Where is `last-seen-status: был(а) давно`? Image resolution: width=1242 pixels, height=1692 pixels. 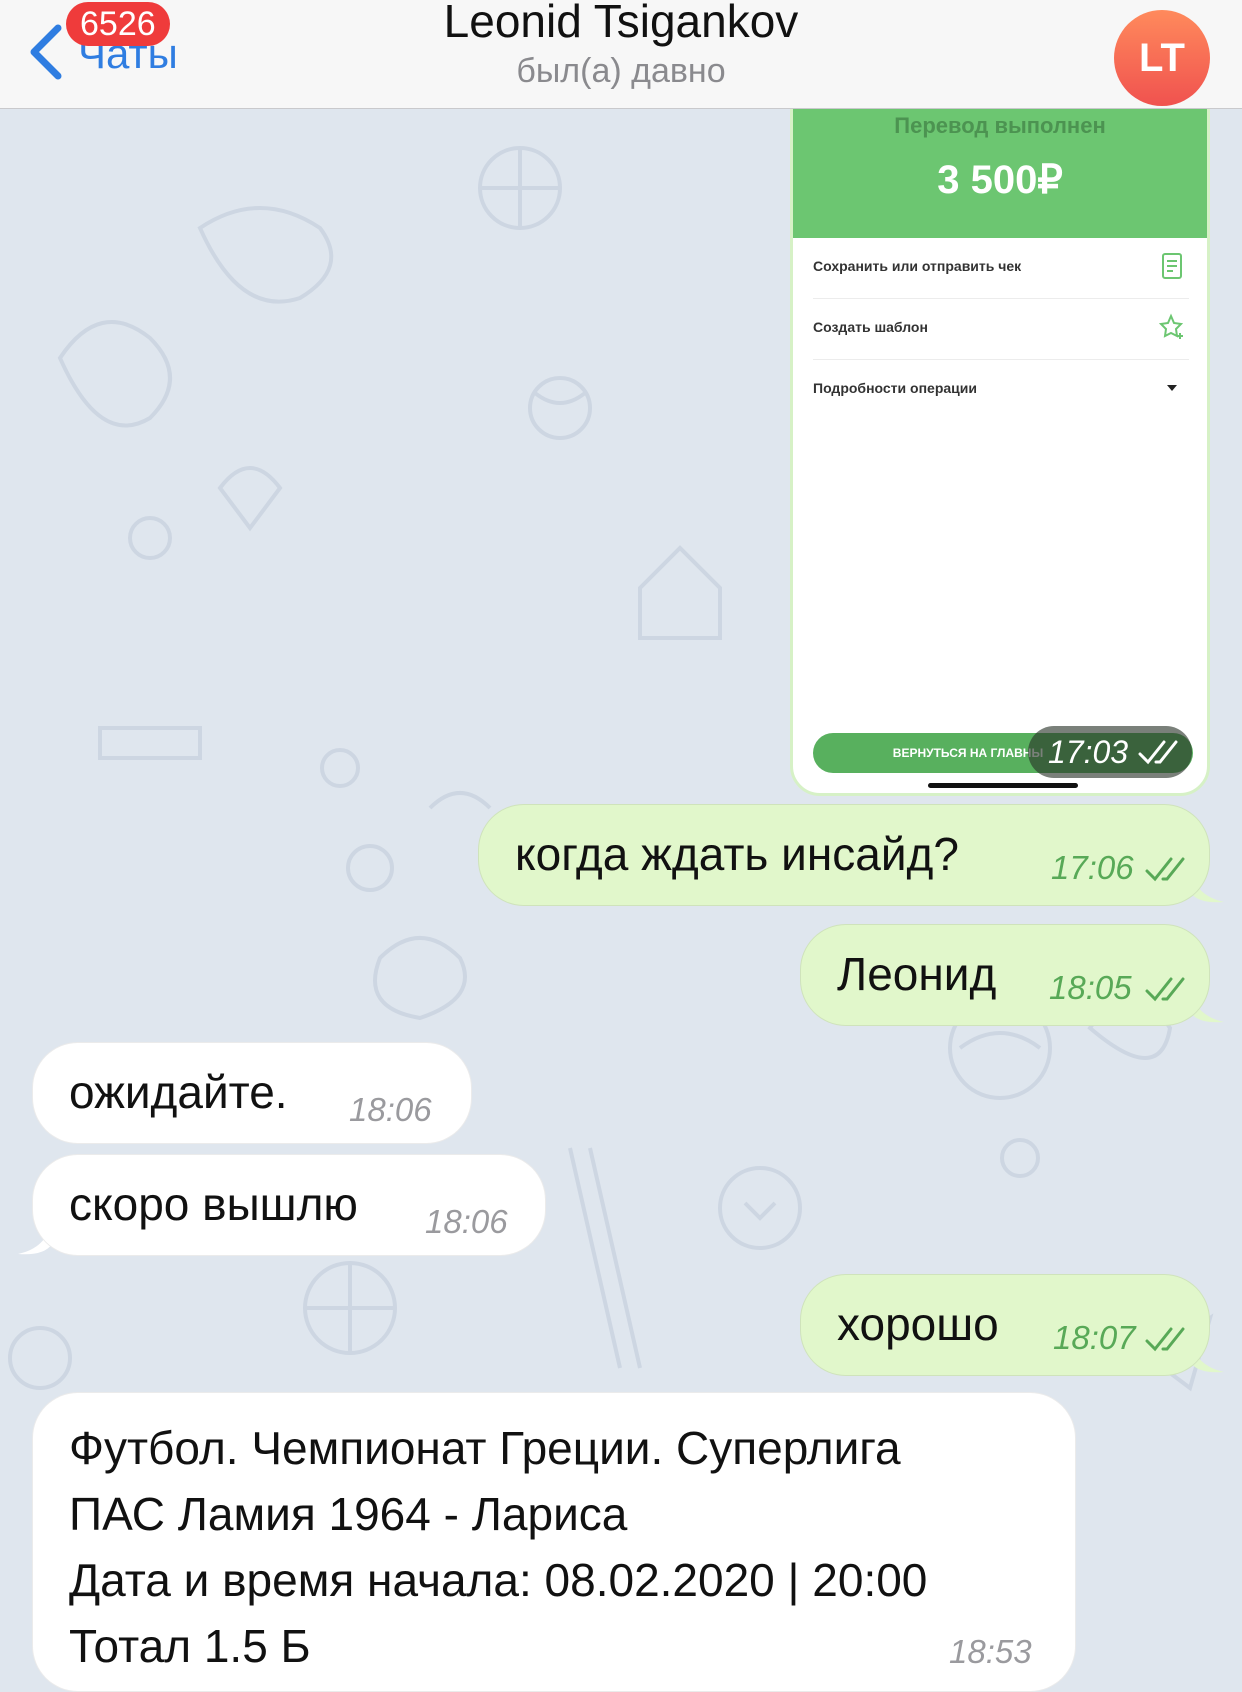 last-seen-status: был(а) давно is located at coordinates (621, 71).